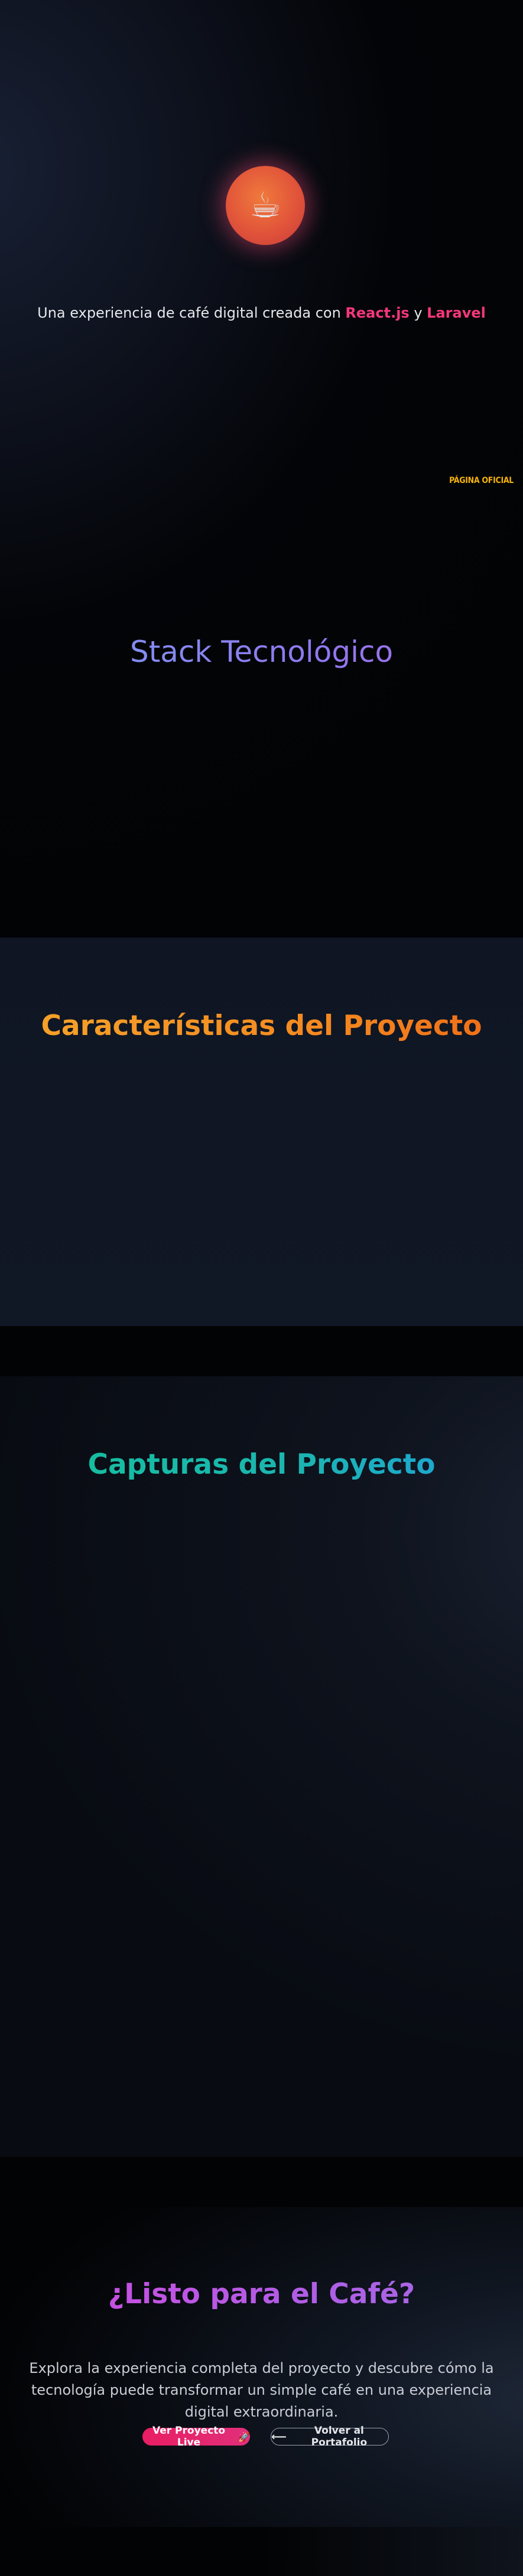 The height and width of the screenshot is (2576, 523). I want to click on coffee-logo: ☕, so click(265, 205).